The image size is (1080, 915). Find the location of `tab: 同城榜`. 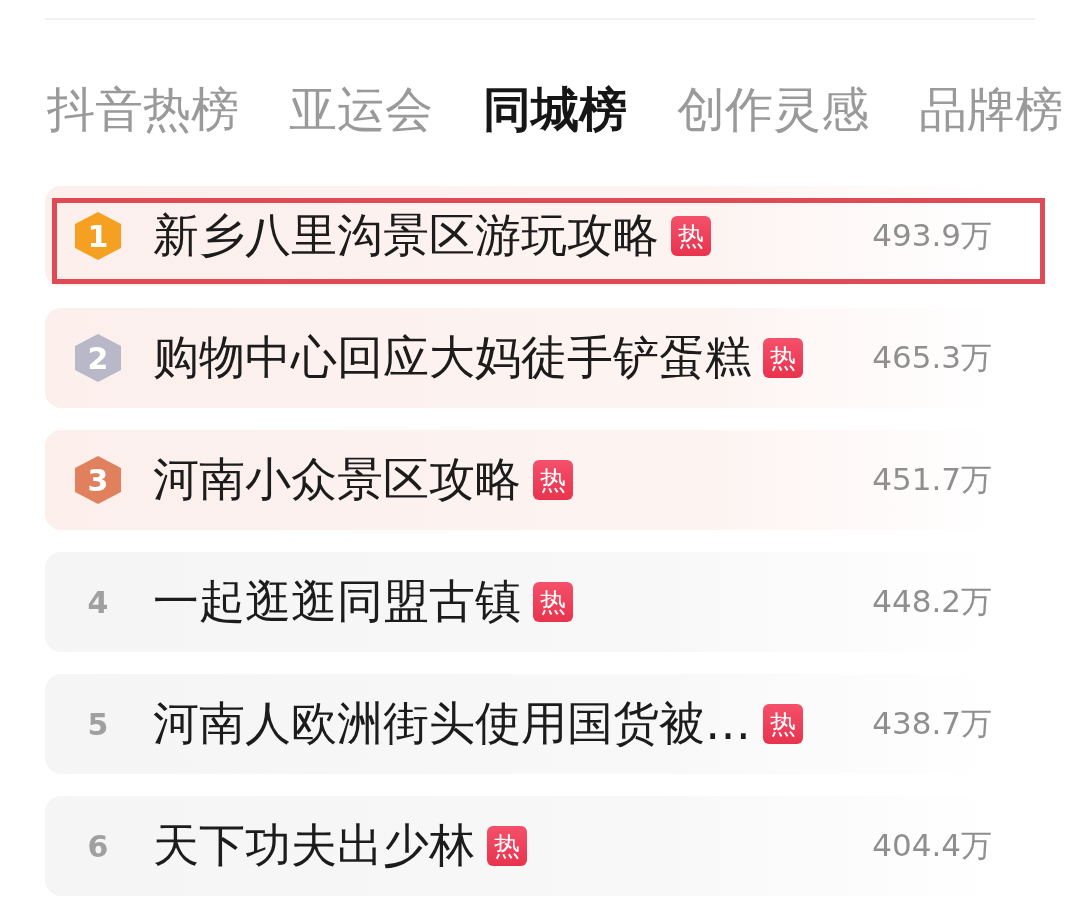

tab: 同城榜 is located at coordinates (555, 110).